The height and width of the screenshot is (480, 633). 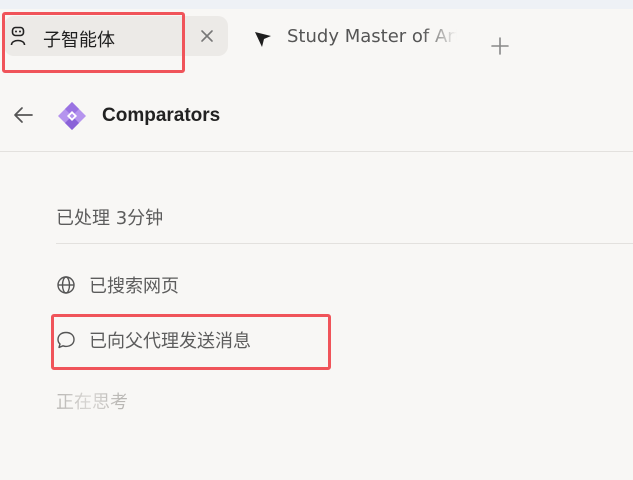 I want to click on page-title: Comparators, so click(x=161, y=115).